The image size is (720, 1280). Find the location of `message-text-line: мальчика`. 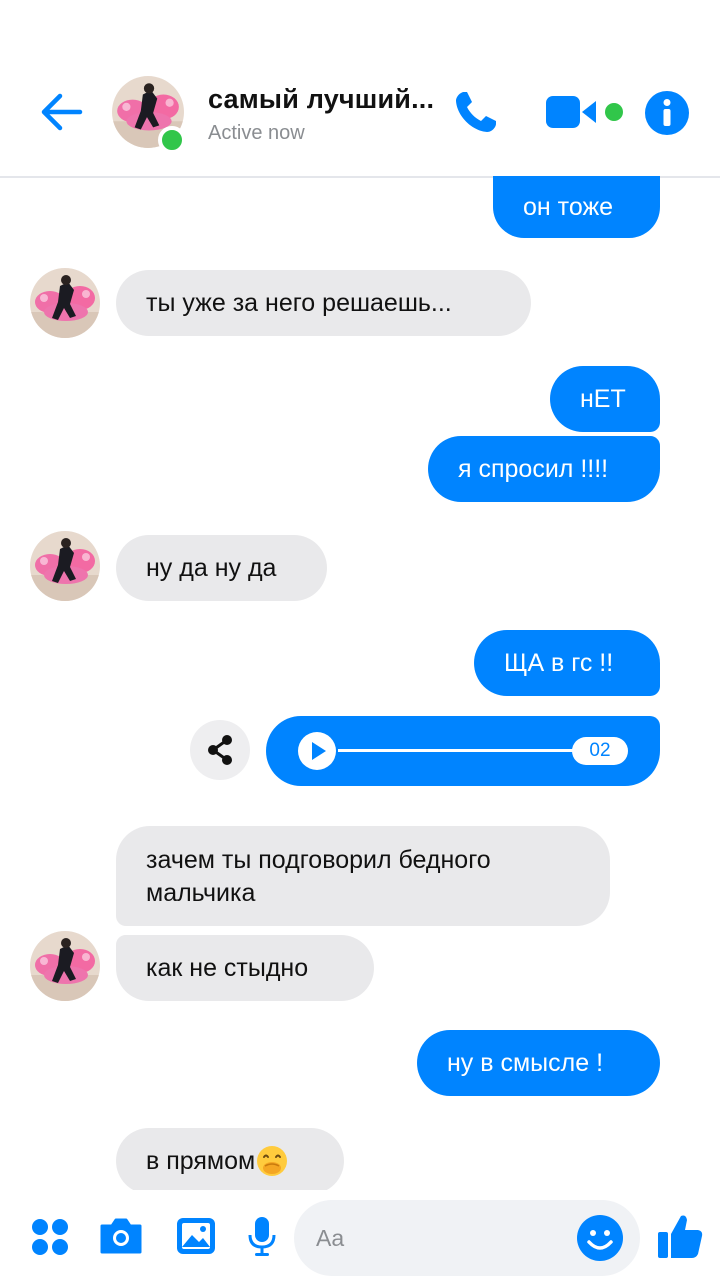

message-text-line: мальчика is located at coordinates (201, 893).